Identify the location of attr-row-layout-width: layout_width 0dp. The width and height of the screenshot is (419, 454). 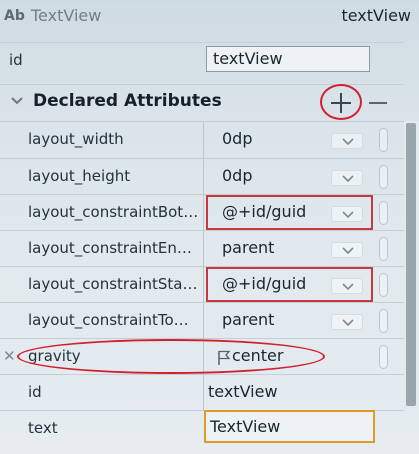
(209, 140).